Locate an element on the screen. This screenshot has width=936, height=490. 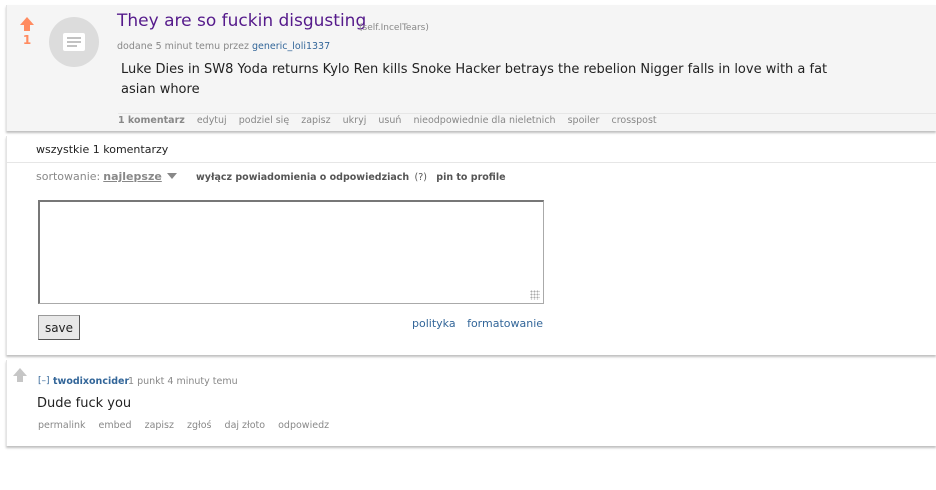
formatting-link: formatowanie is located at coordinates (505, 323).